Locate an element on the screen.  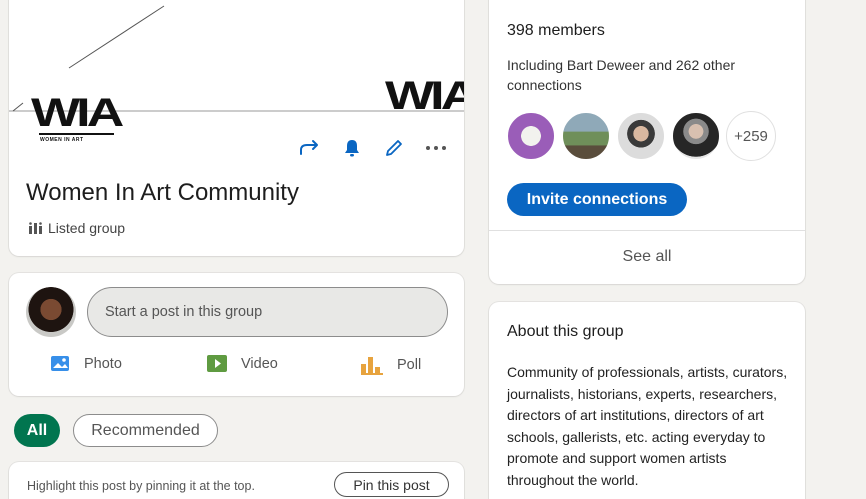
banner-logo: WIA is located at coordinates (424, 96).